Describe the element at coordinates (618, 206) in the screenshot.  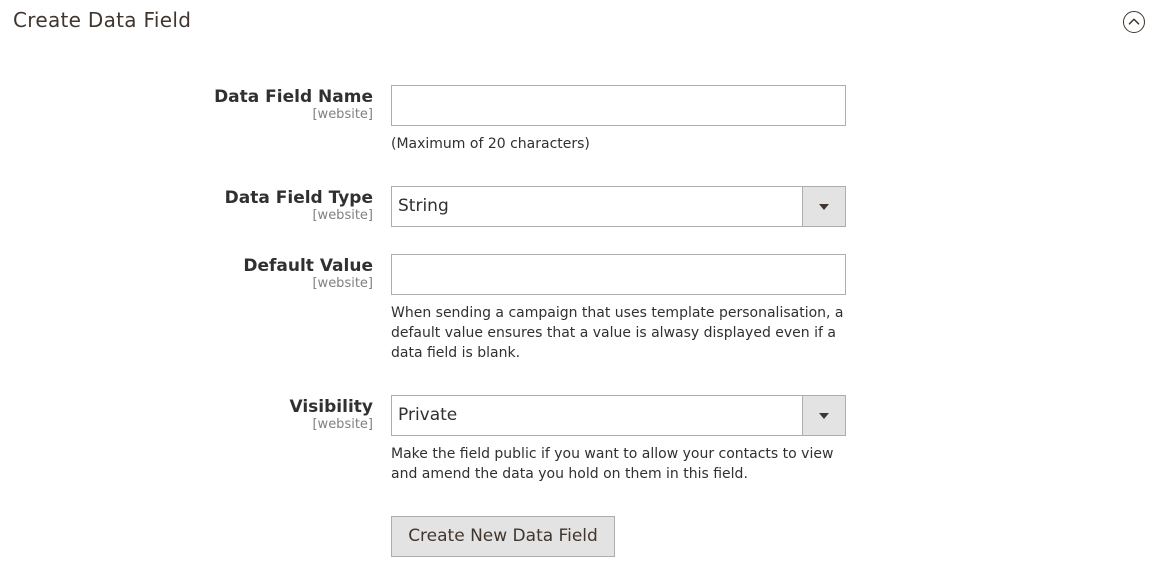
I see `data-field-type-select: String` at that location.